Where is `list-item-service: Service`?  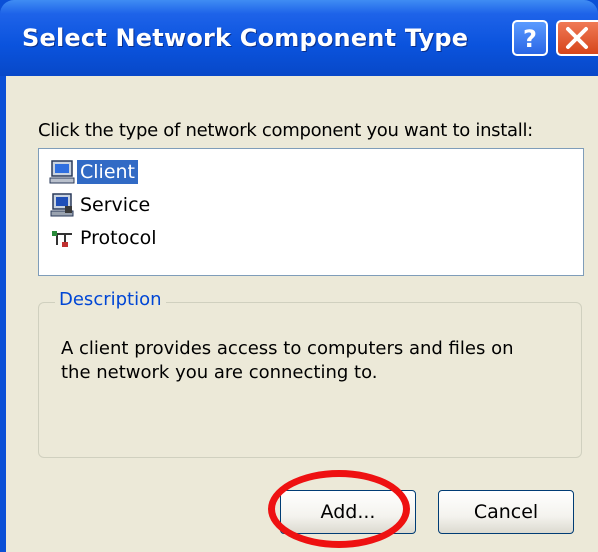
list-item-service: Service is located at coordinates (101, 205).